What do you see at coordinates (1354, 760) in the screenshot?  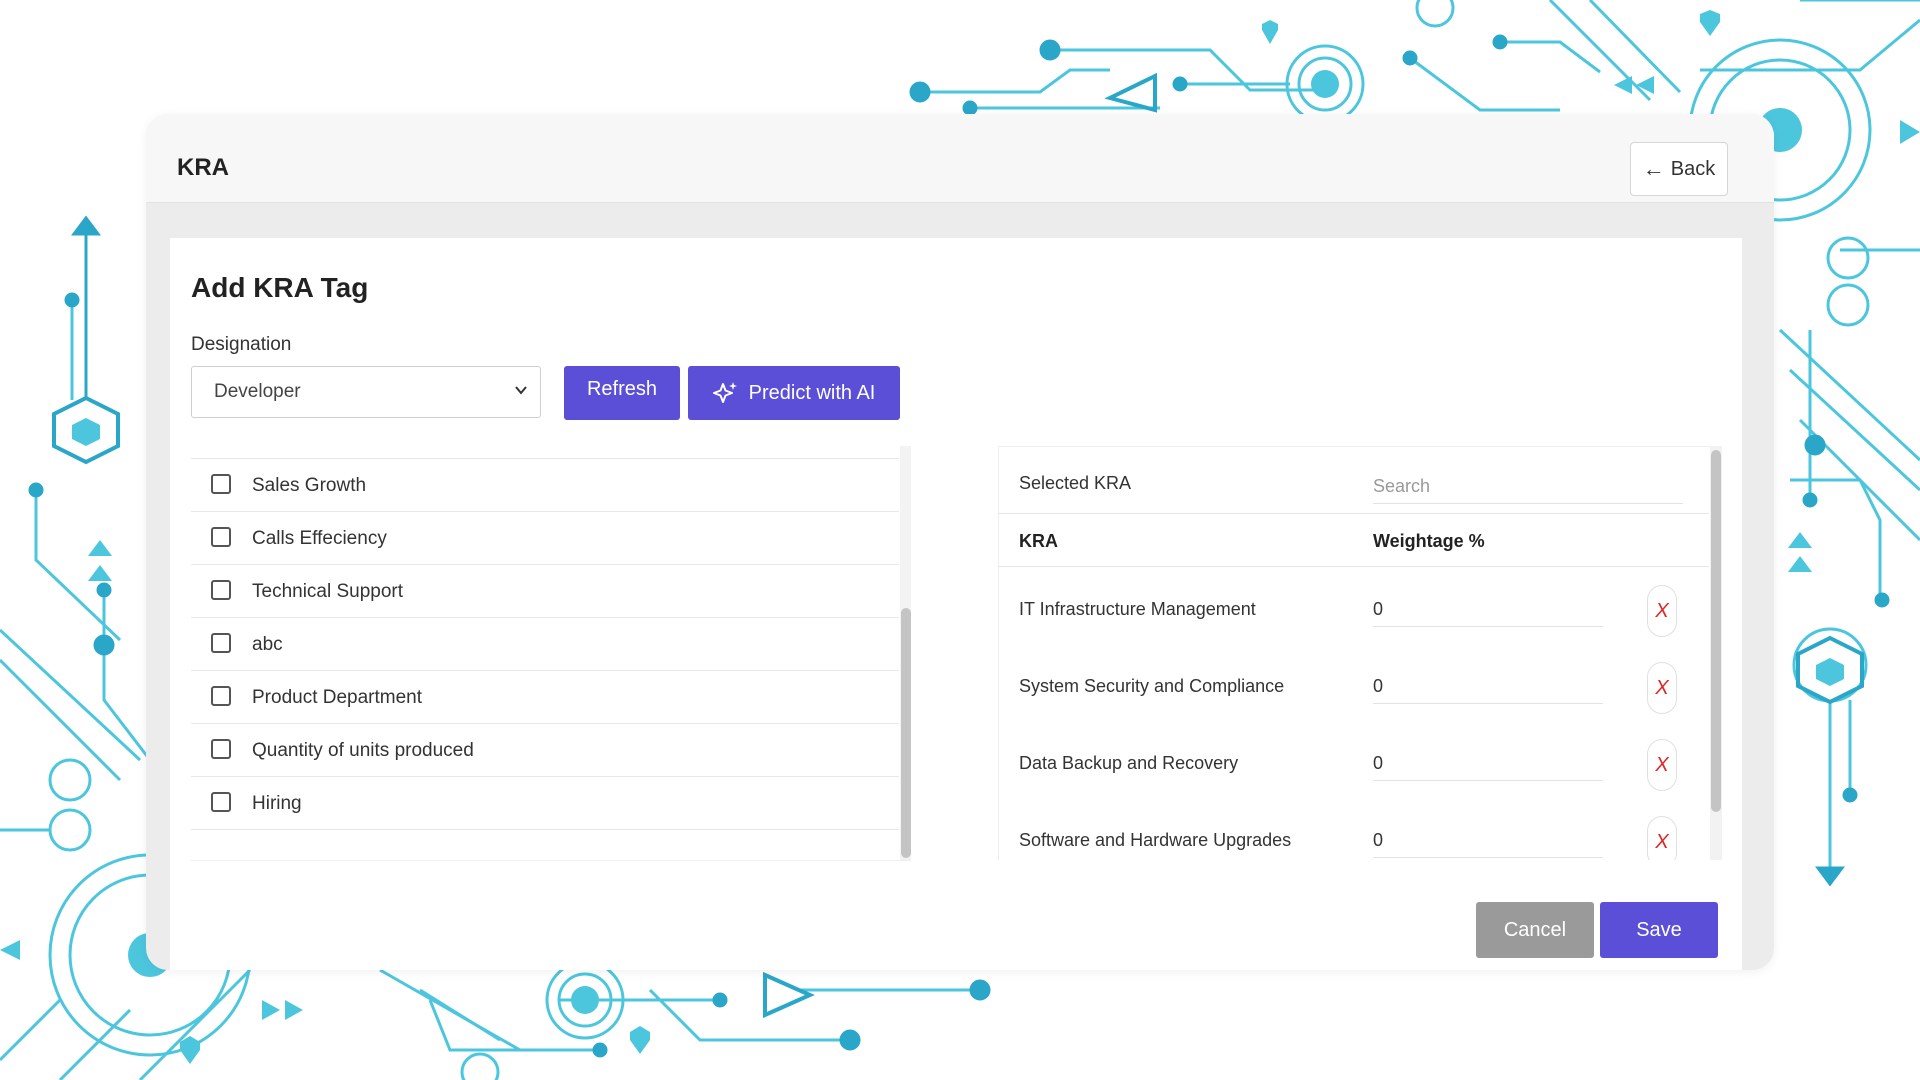 I see `table-row: Data Backup and Recovery 0 X` at bounding box center [1354, 760].